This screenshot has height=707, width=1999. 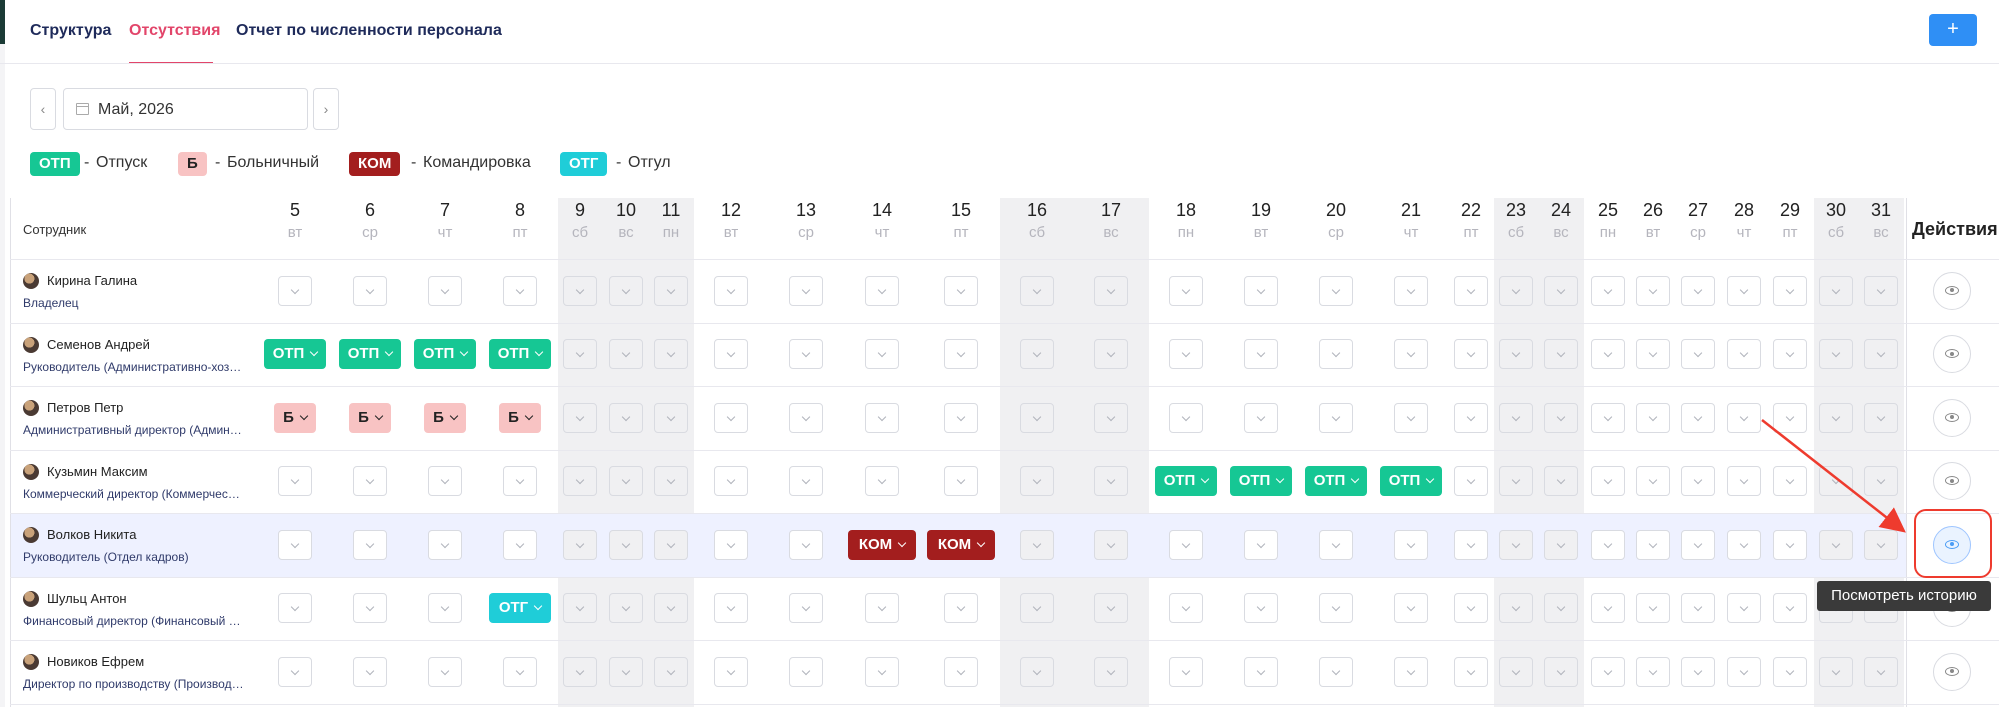 I want to click on tooltip-view-history: Посмотреть историю, so click(x=1904, y=596).